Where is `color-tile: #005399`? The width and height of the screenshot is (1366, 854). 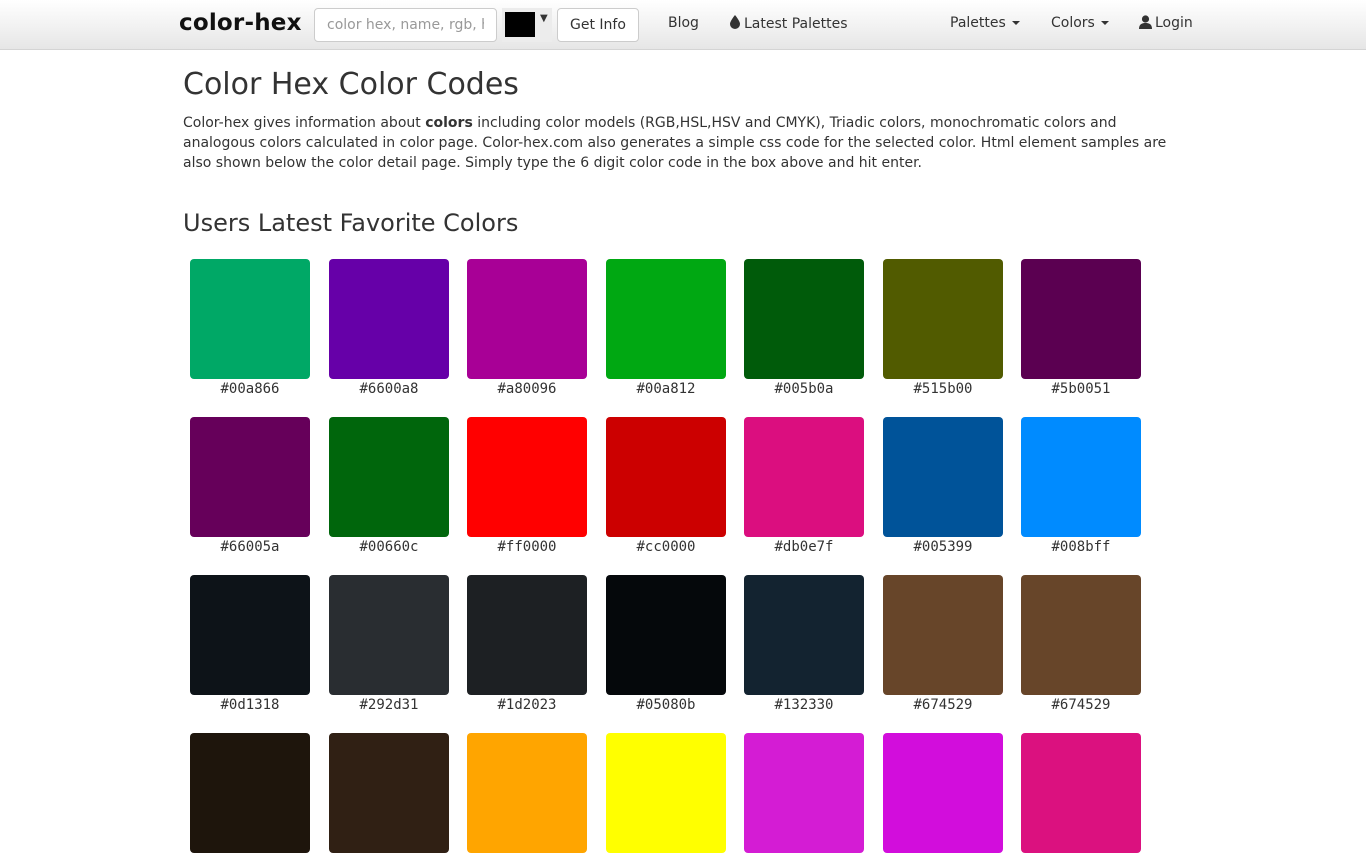 color-tile: #005399 is located at coordinates (943, 486).